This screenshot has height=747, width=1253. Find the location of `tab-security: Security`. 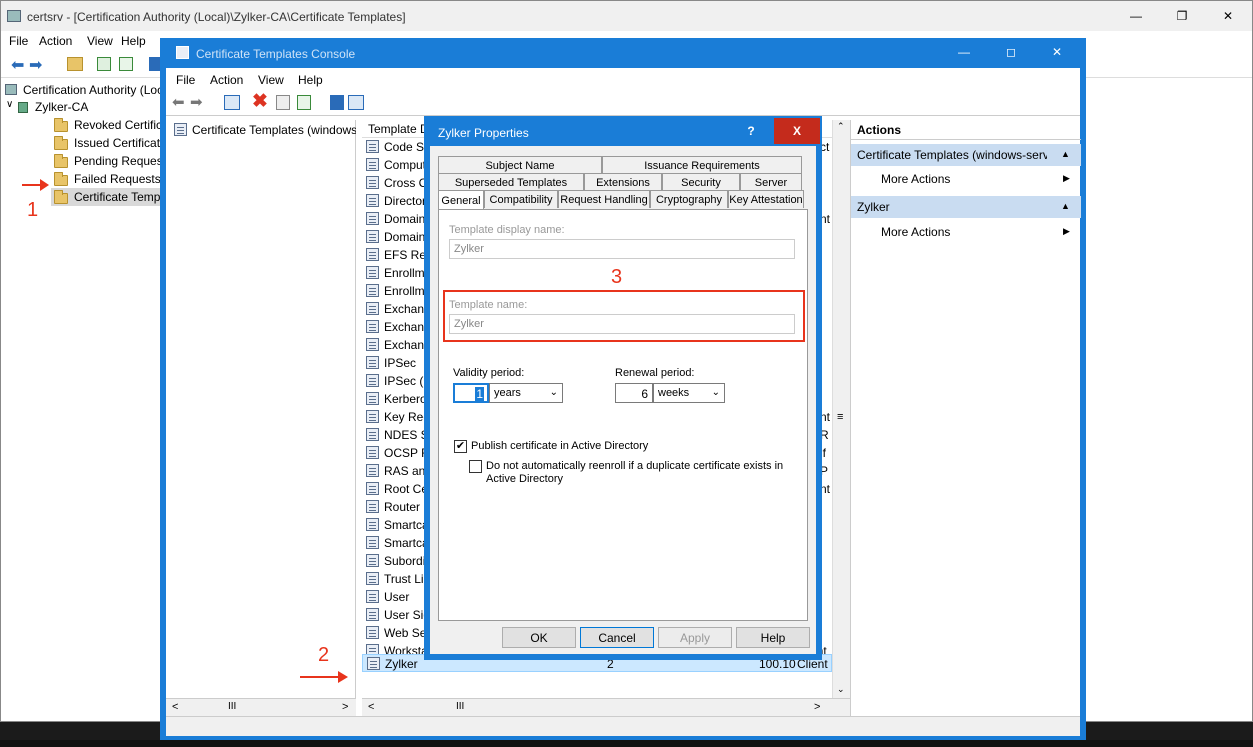

tab-security: Security is located at coordinates (701, 182).